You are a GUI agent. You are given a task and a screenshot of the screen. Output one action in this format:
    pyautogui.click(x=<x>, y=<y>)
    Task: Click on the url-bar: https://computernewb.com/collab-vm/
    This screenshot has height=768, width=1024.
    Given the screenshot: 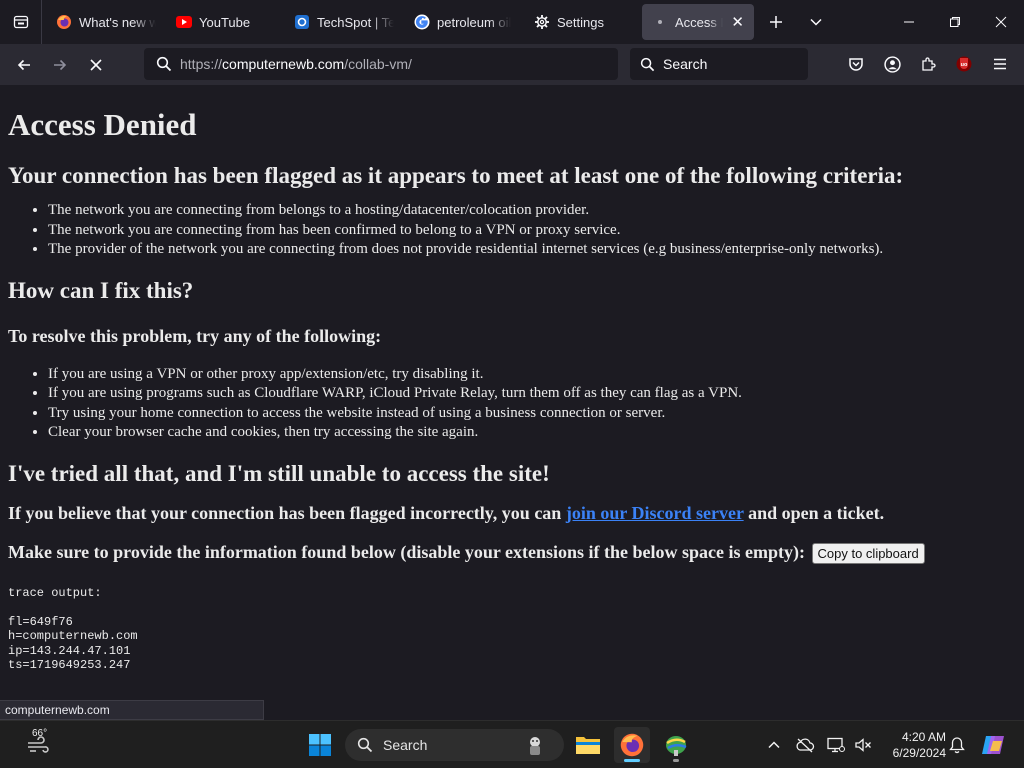 What is the action you would take?
    pyautogui.click(x=381, y=64)
    